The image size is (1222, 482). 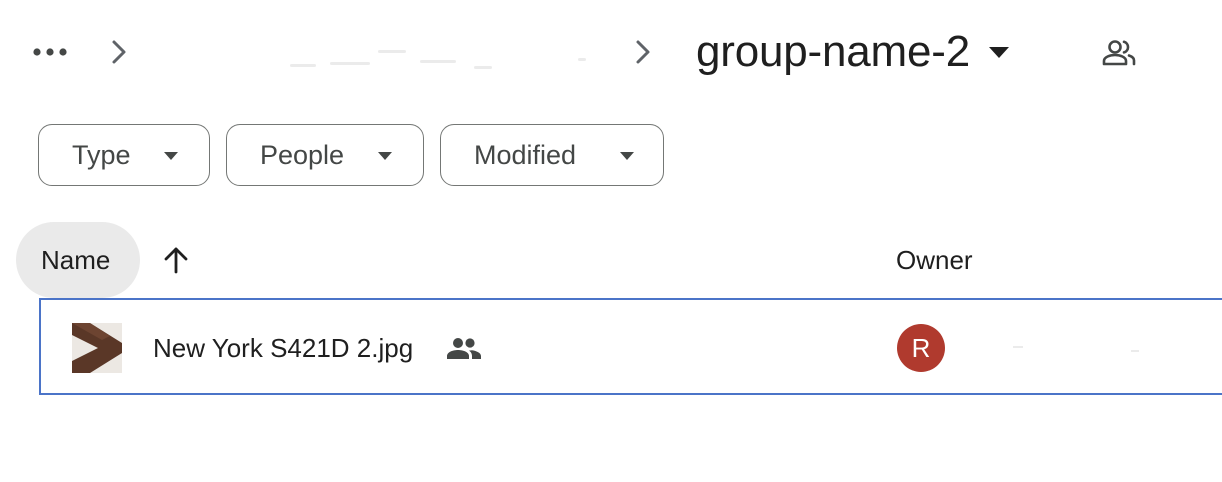 I want to click on filter-people-chip: People, so click(x=325, y=155).